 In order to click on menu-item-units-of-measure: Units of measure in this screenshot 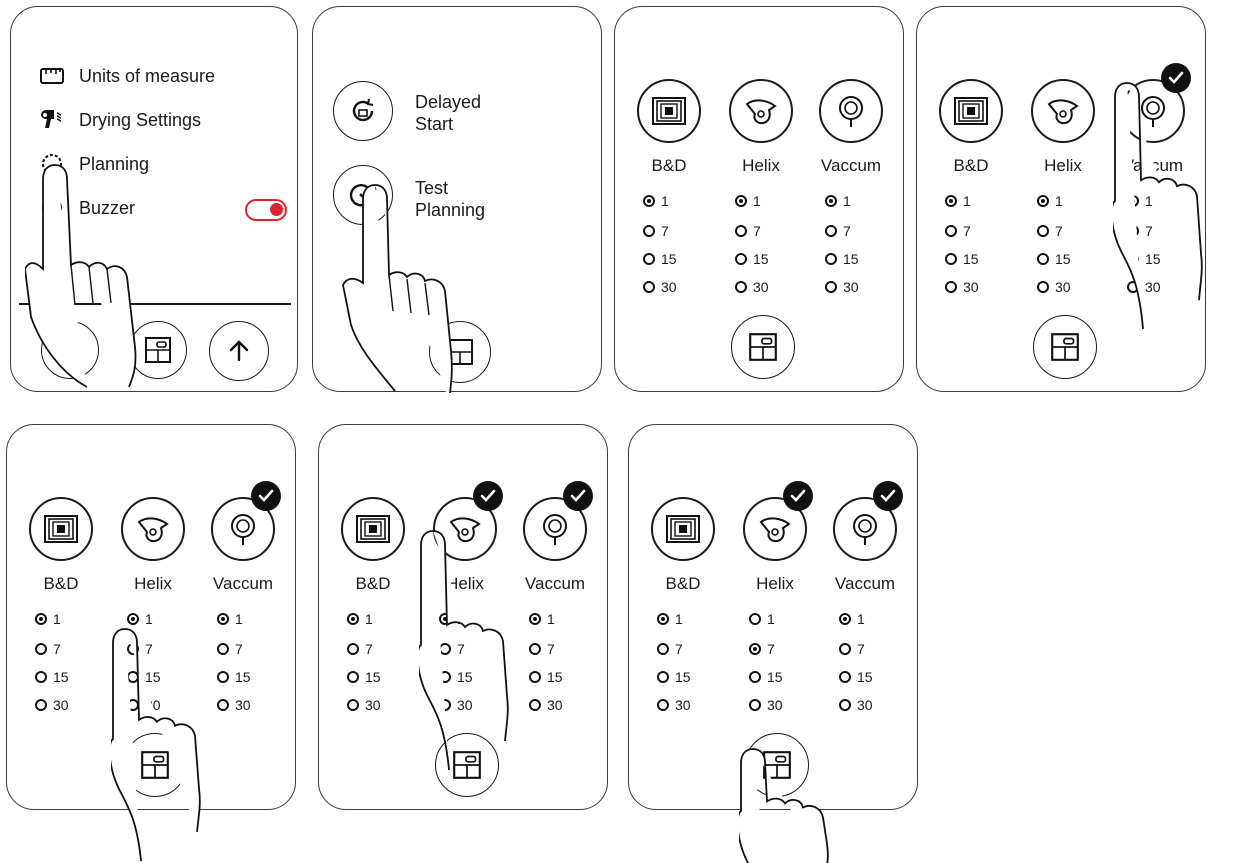, I will do `click(127, 76)`.